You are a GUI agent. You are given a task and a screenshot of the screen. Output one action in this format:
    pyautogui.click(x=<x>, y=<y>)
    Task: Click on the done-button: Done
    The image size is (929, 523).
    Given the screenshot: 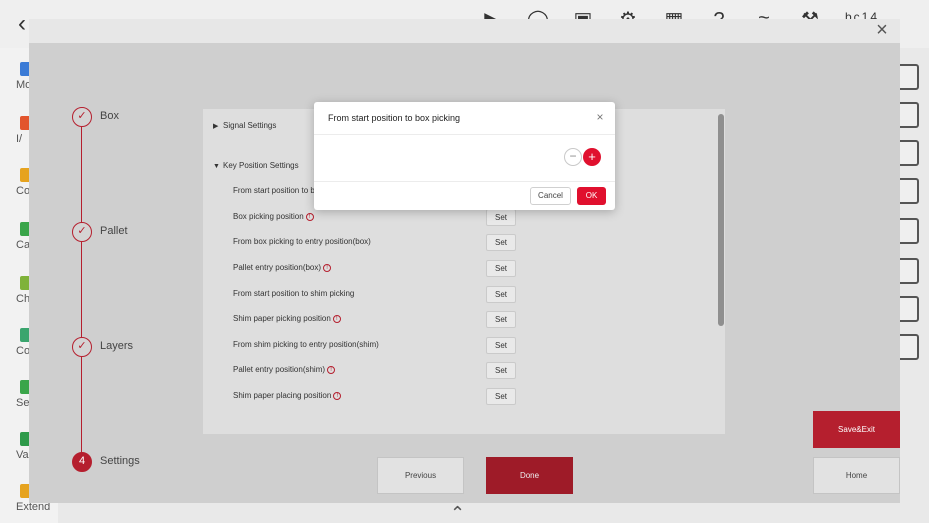 What is the action you would take?
    pyautogui.click(x=529, y=475)
    